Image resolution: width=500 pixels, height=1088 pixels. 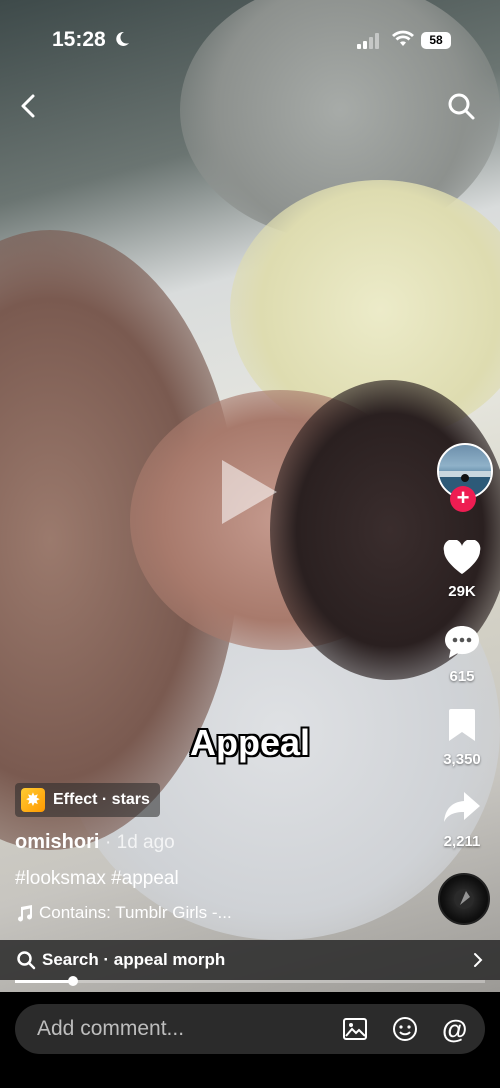 I want to click on like-action: 29K, so click(x=462, y=569).